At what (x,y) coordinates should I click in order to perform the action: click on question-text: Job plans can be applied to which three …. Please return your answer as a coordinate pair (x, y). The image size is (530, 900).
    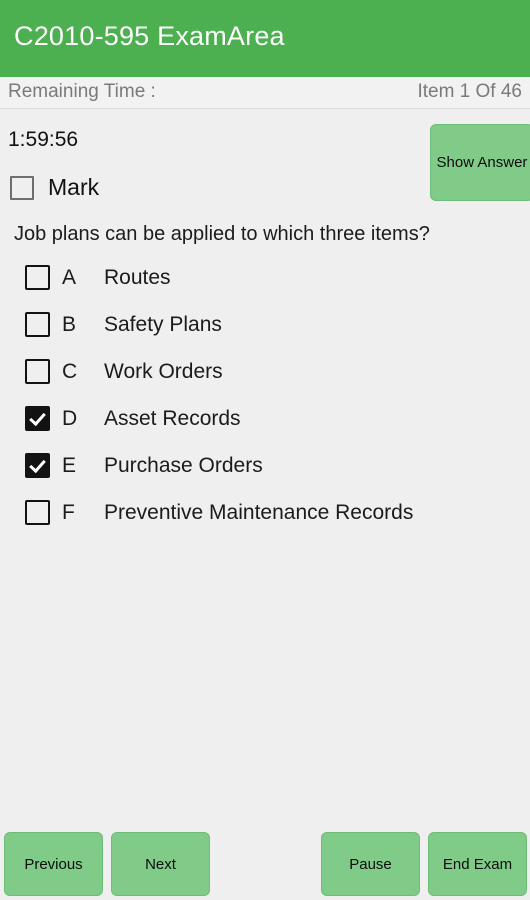
    Looking at the image, I should click on (222, 234).